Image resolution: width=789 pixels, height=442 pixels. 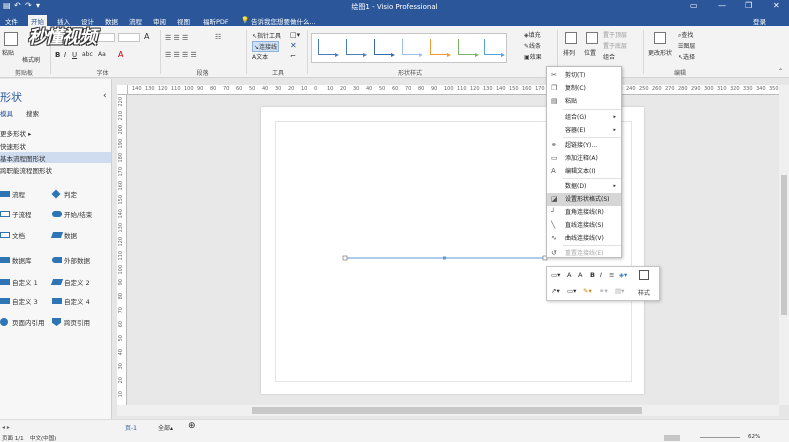 What do you see at coordinates (146, 36) in the screenshot?
I see `grow-font-button: A` at bounding box center [146, 36].